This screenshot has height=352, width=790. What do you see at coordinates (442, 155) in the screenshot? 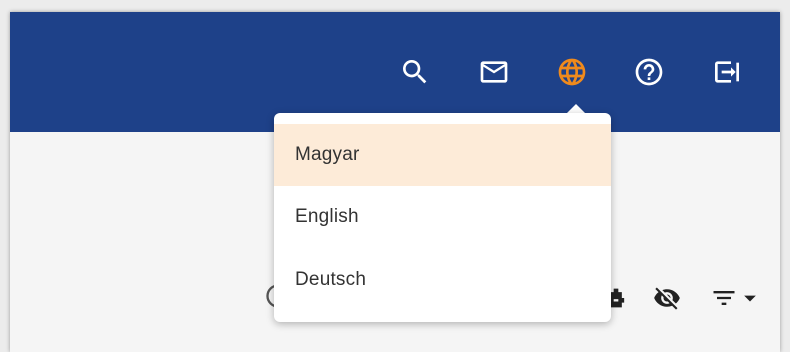
I see `menu-item-magyar: Magyar` at bounding box center [442, 155].